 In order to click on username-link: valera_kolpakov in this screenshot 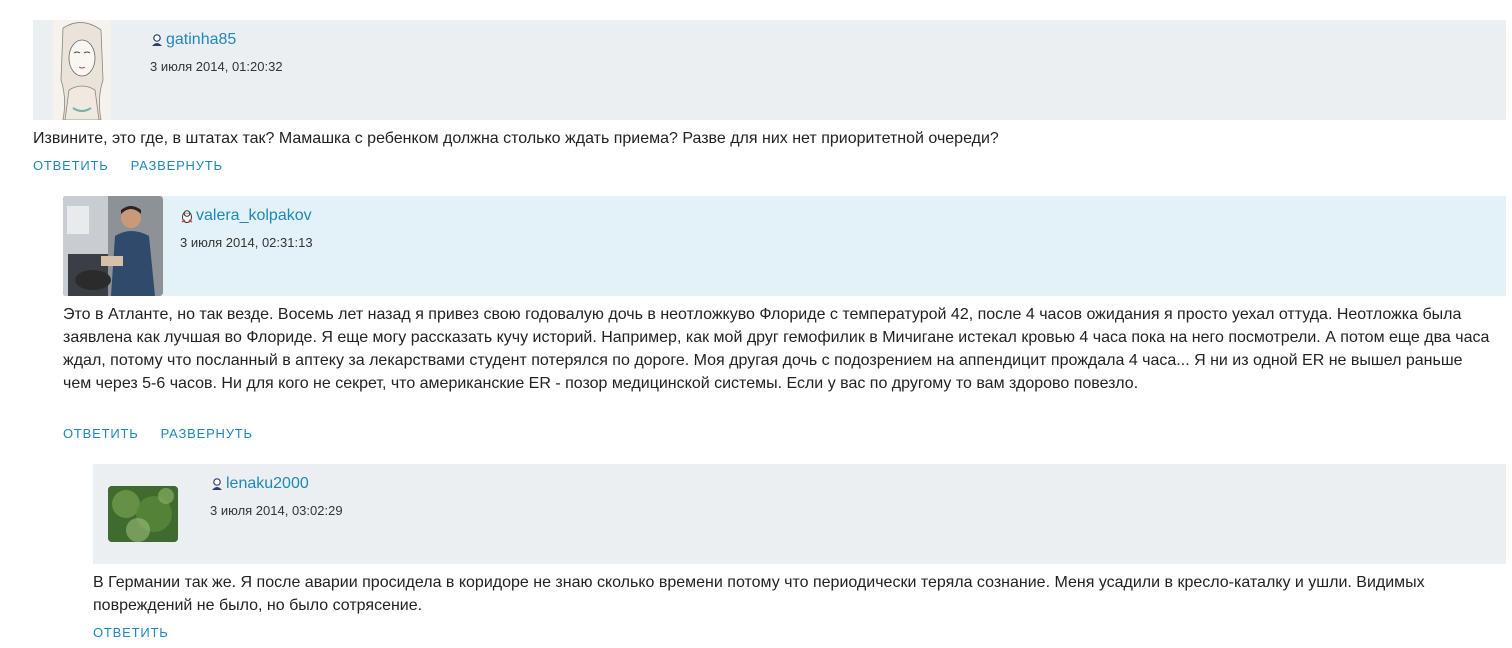, I will do `click(246, 216)`.